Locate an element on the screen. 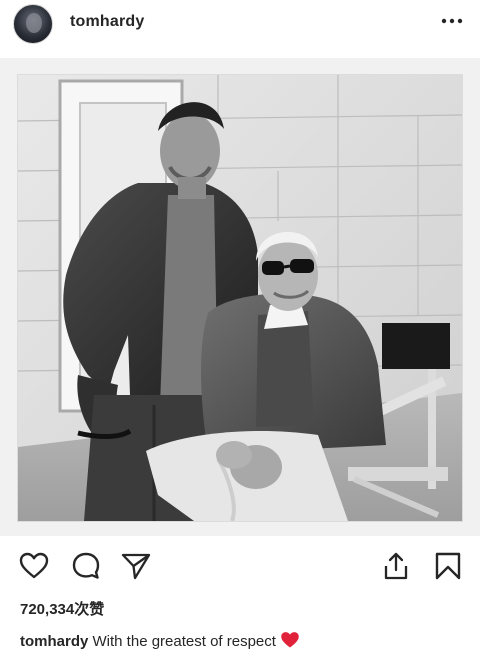 The image size is (480, 656). bookmark-icon is located at coordinates (448, 566).